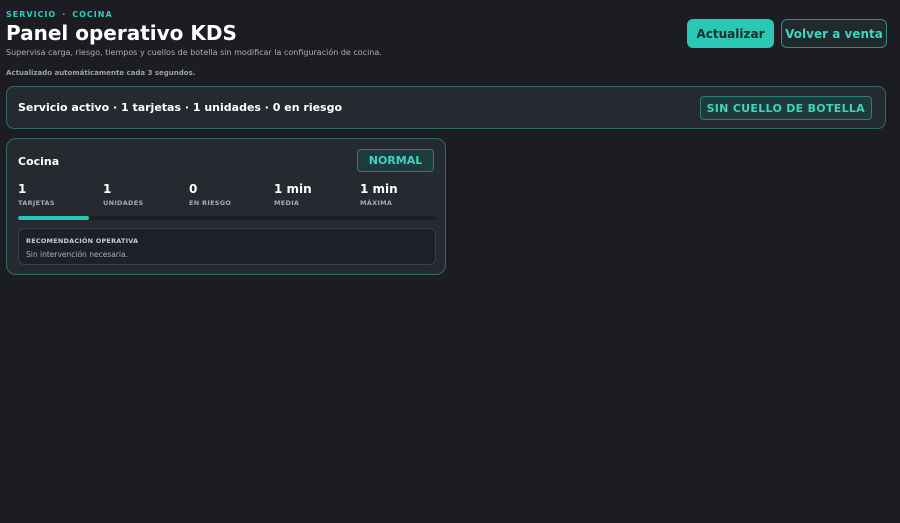  I want to click on metric-label: EN RIESGO, so click(210, 203).